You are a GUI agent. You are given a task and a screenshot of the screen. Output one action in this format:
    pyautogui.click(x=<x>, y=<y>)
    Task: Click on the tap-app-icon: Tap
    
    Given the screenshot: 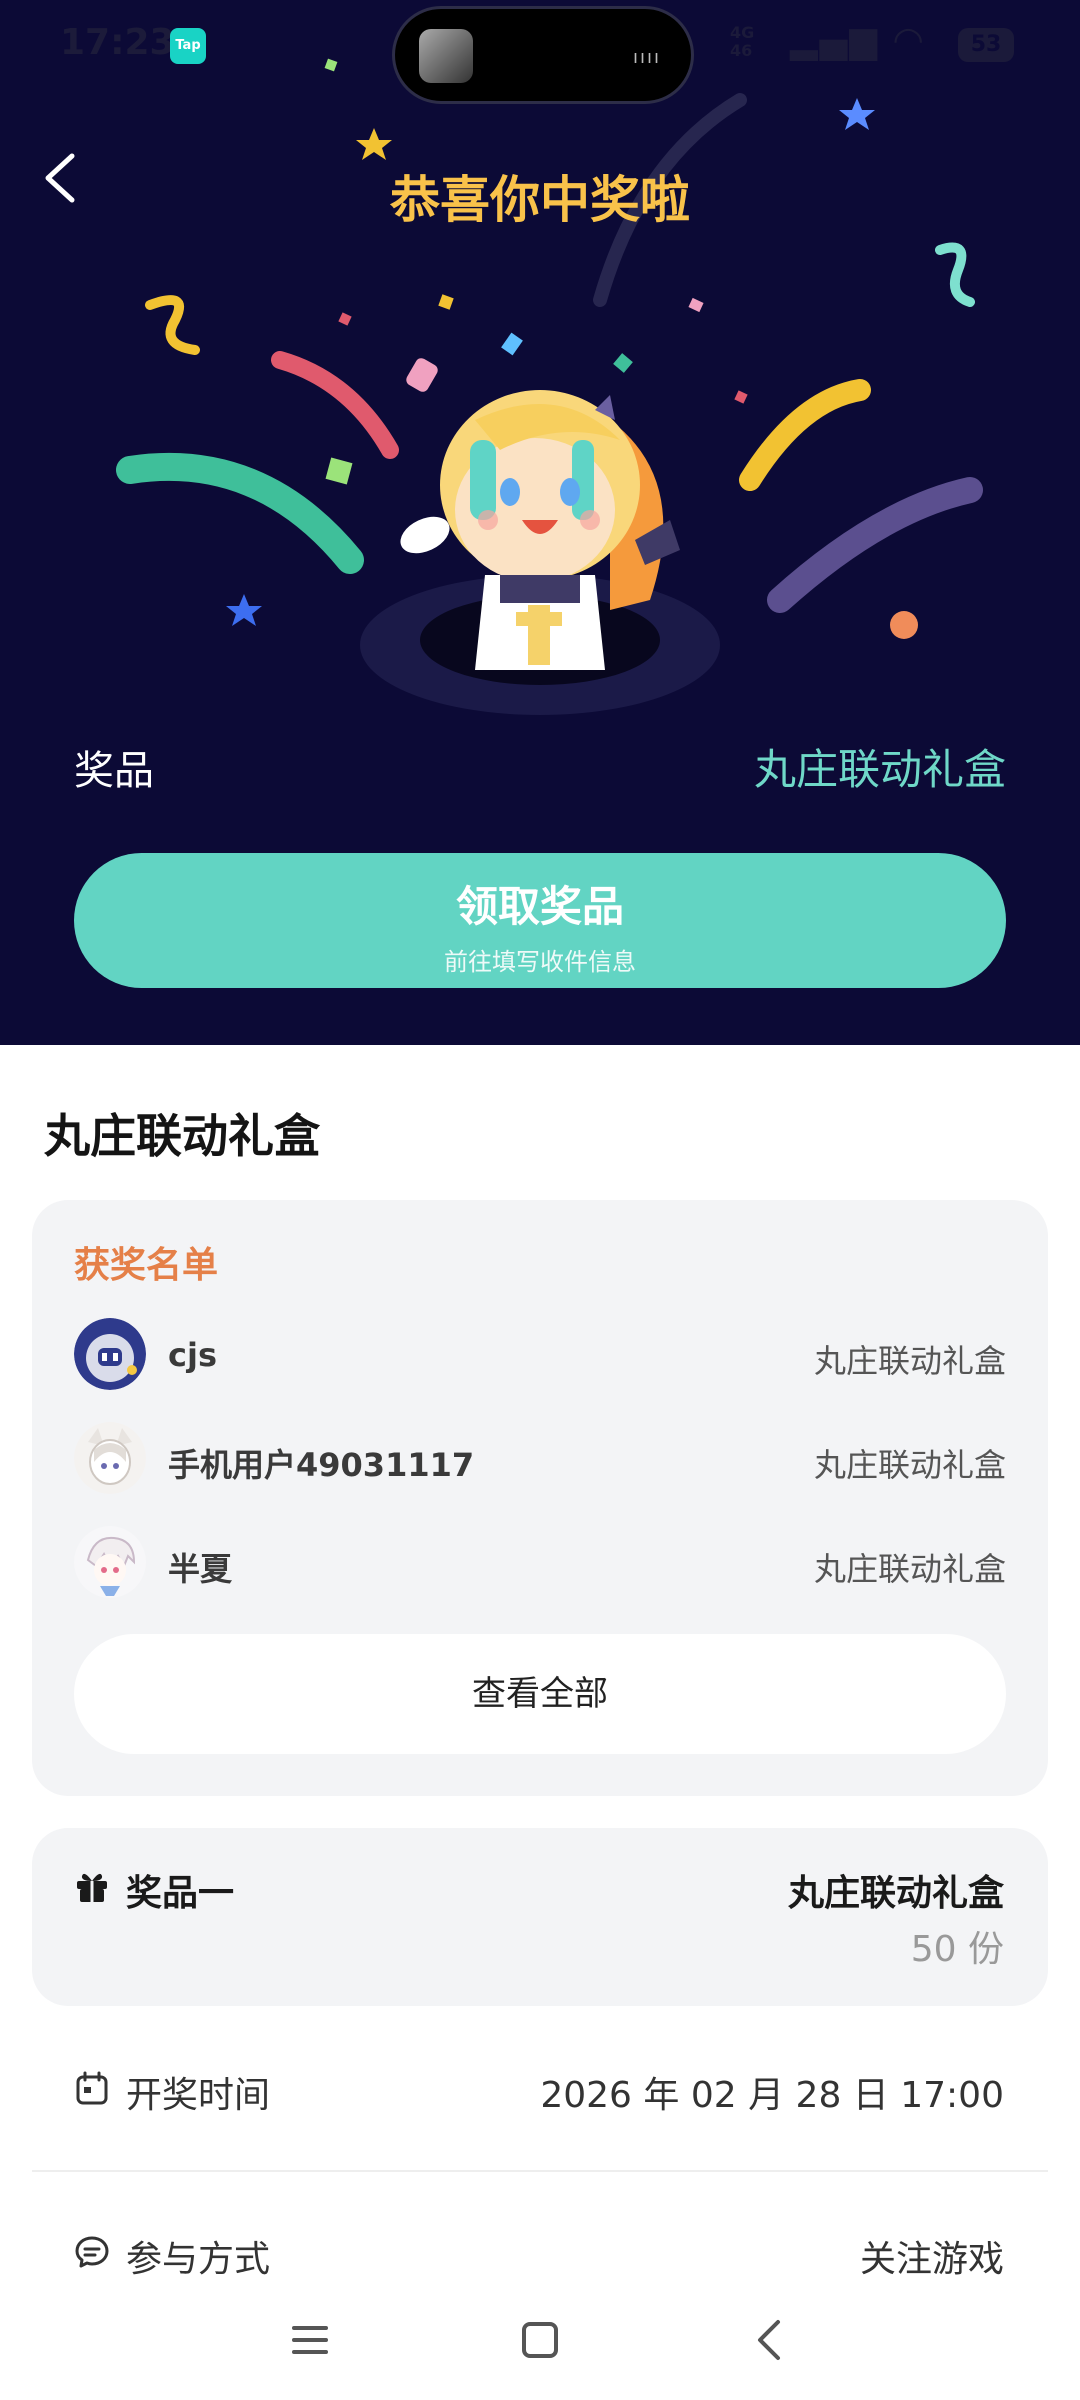 What is the action you would take?
    pyautogui.click(x=188, y=46)
    